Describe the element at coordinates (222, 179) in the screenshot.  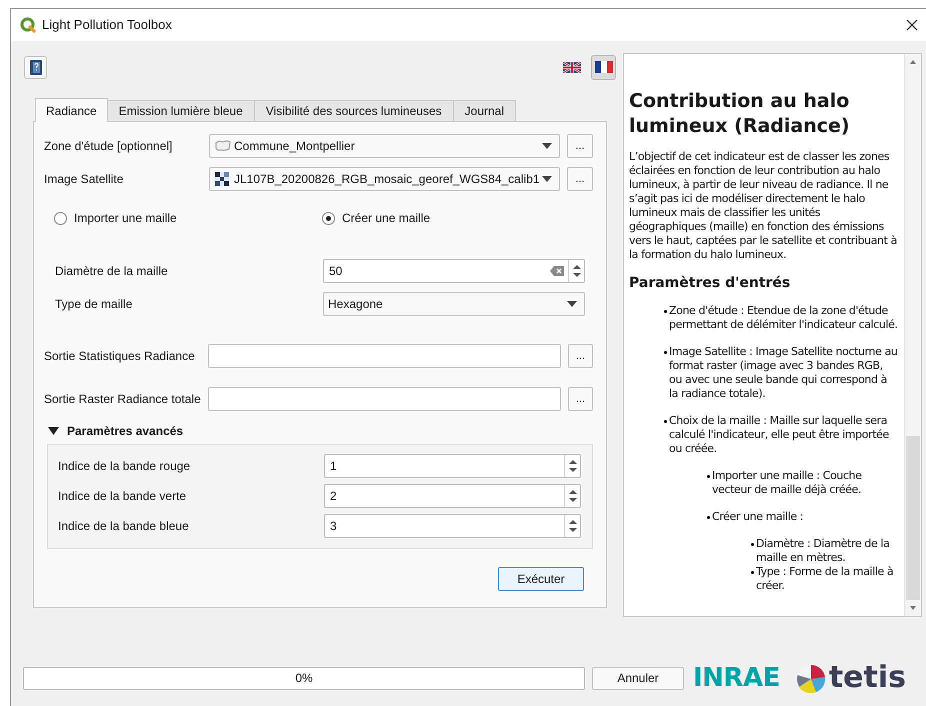
I see `raster-icon` at that location.